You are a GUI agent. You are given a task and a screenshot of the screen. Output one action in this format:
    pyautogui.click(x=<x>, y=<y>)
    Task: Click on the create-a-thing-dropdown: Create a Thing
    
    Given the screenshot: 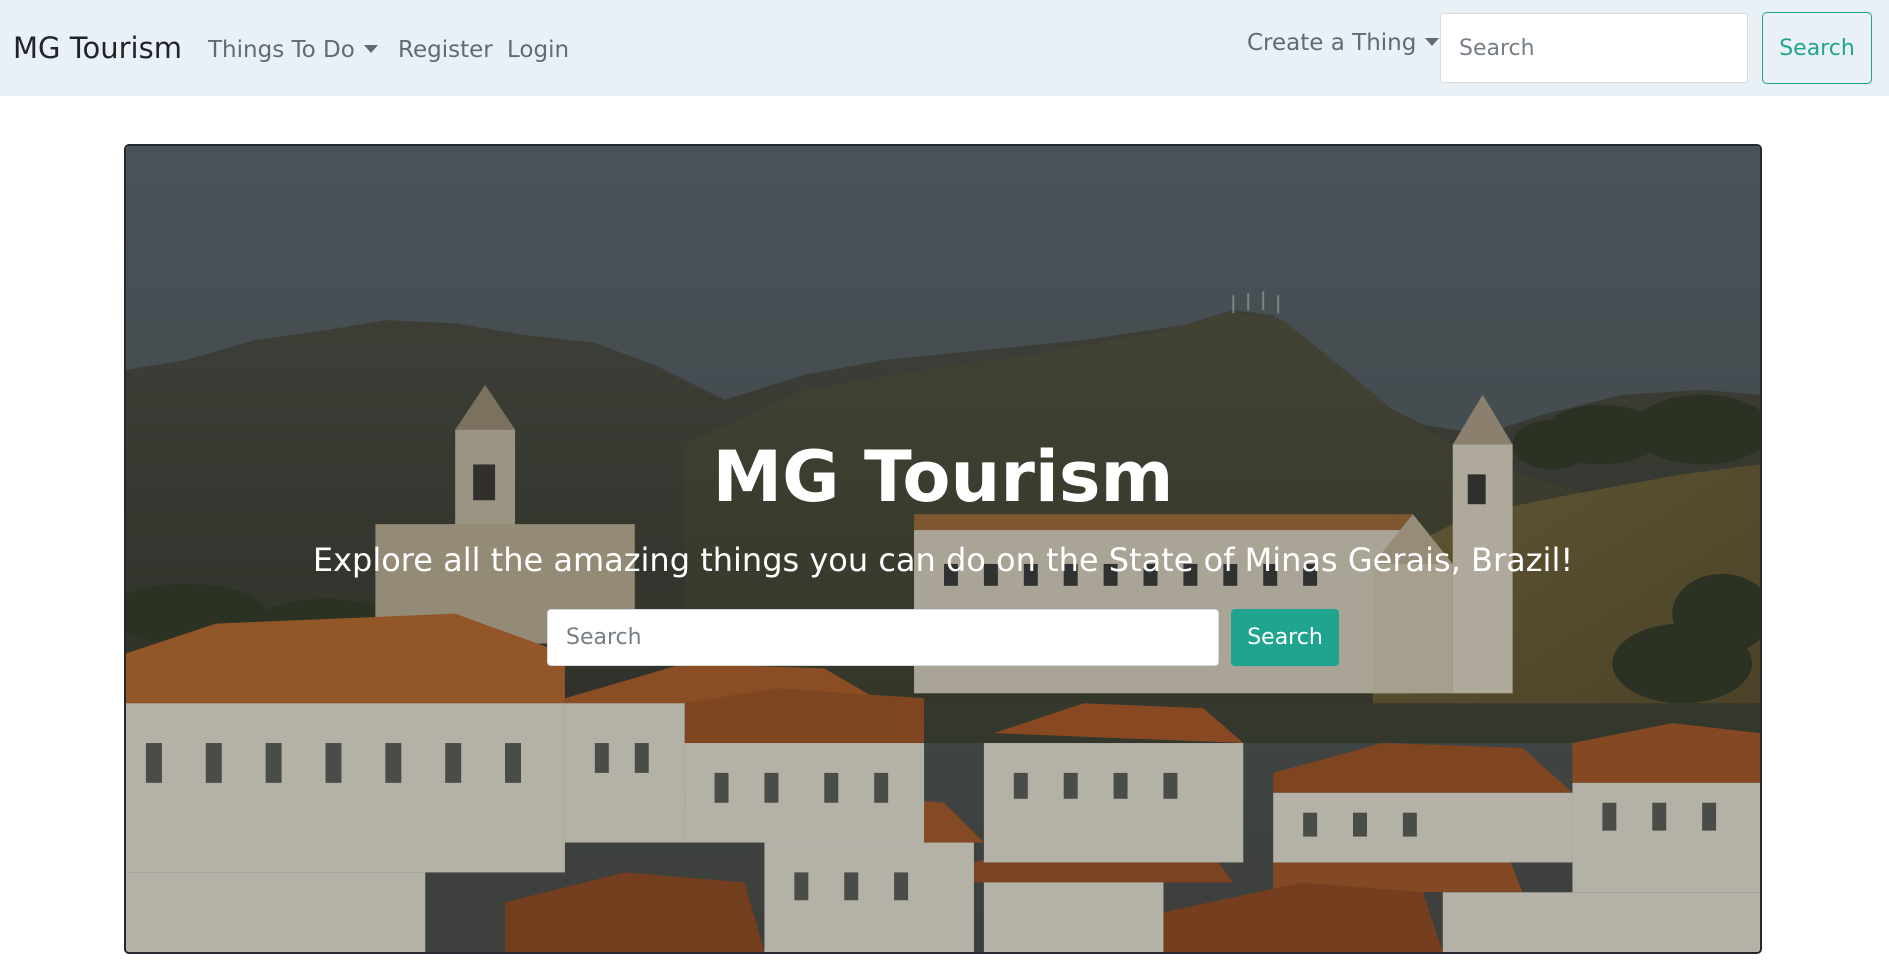 What is the action you would take?
    pyautogui.click(x=1343, y=43)
    